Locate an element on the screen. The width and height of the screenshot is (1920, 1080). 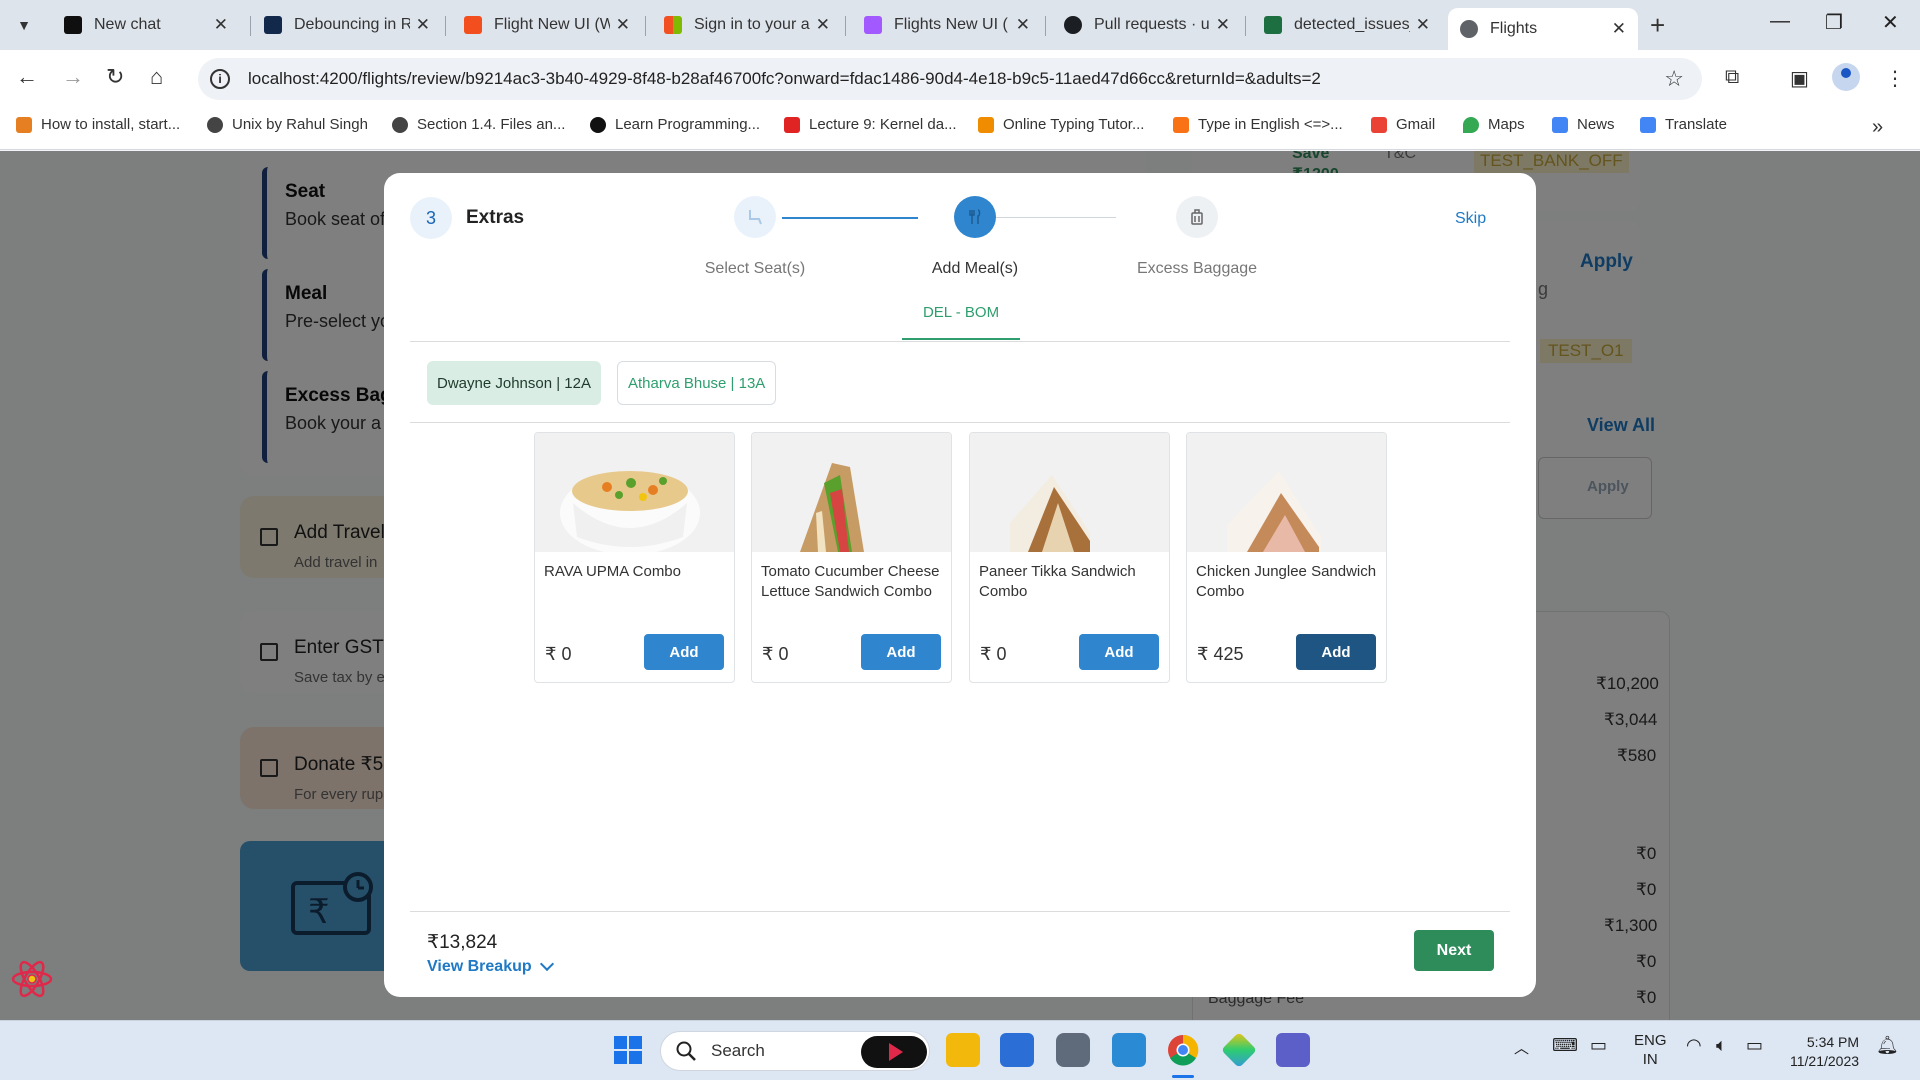
bookmark-item: News is located at coordinates (1583, 124).